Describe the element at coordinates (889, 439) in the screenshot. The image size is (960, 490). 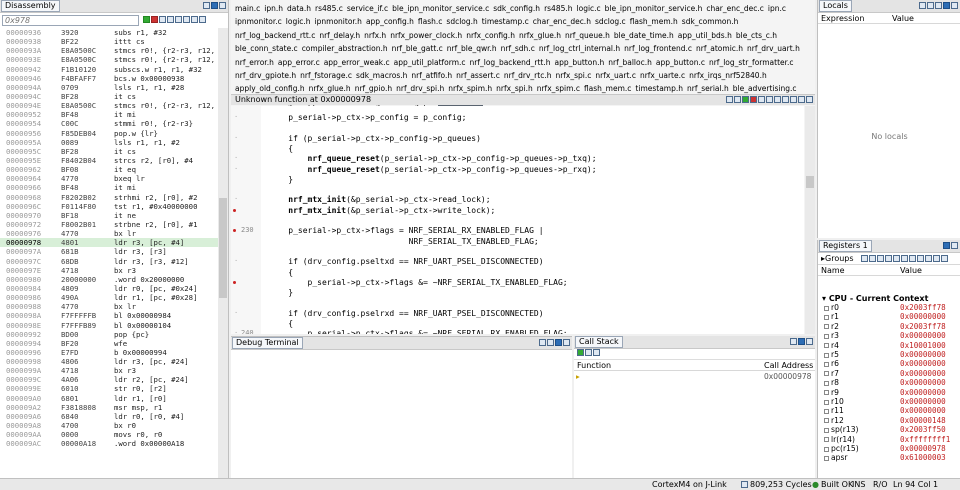
I see `register-row: lr(r14) 0xffffffff1` at that location.